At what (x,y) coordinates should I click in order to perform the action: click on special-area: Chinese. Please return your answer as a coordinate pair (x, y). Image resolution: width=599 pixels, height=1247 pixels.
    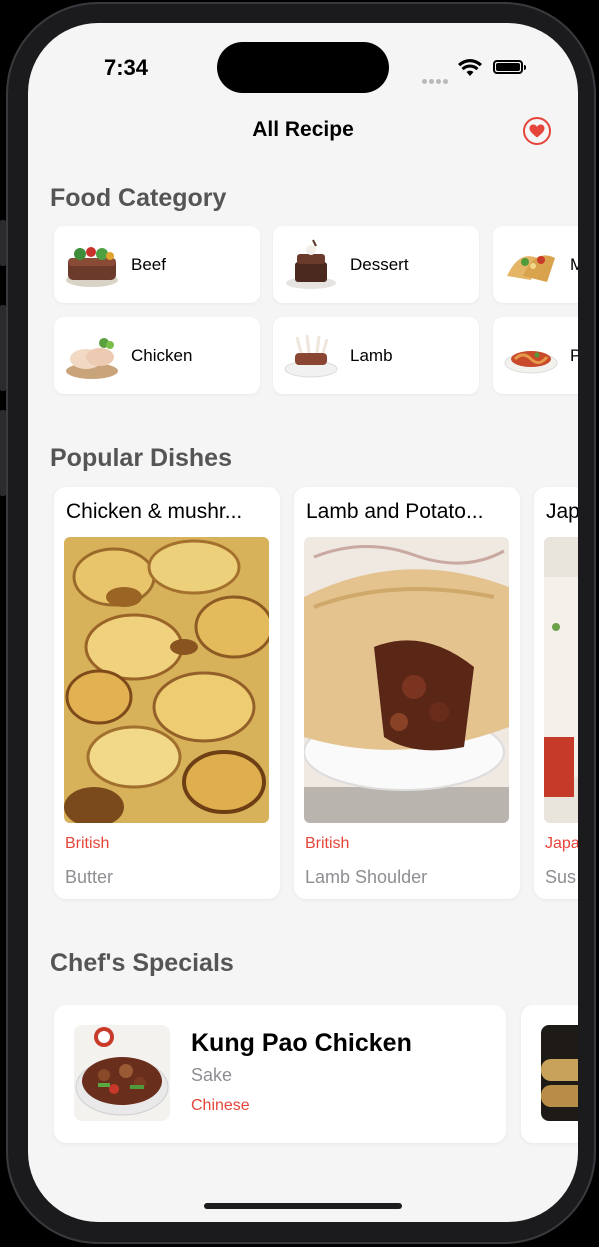
    Looking at the image, I should click on (220, 1105).